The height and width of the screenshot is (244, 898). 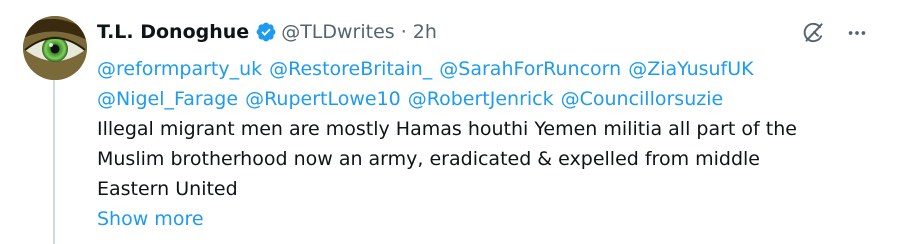 I want to click on mention-link: @reformparty_uk, so click(x=179, y=69).